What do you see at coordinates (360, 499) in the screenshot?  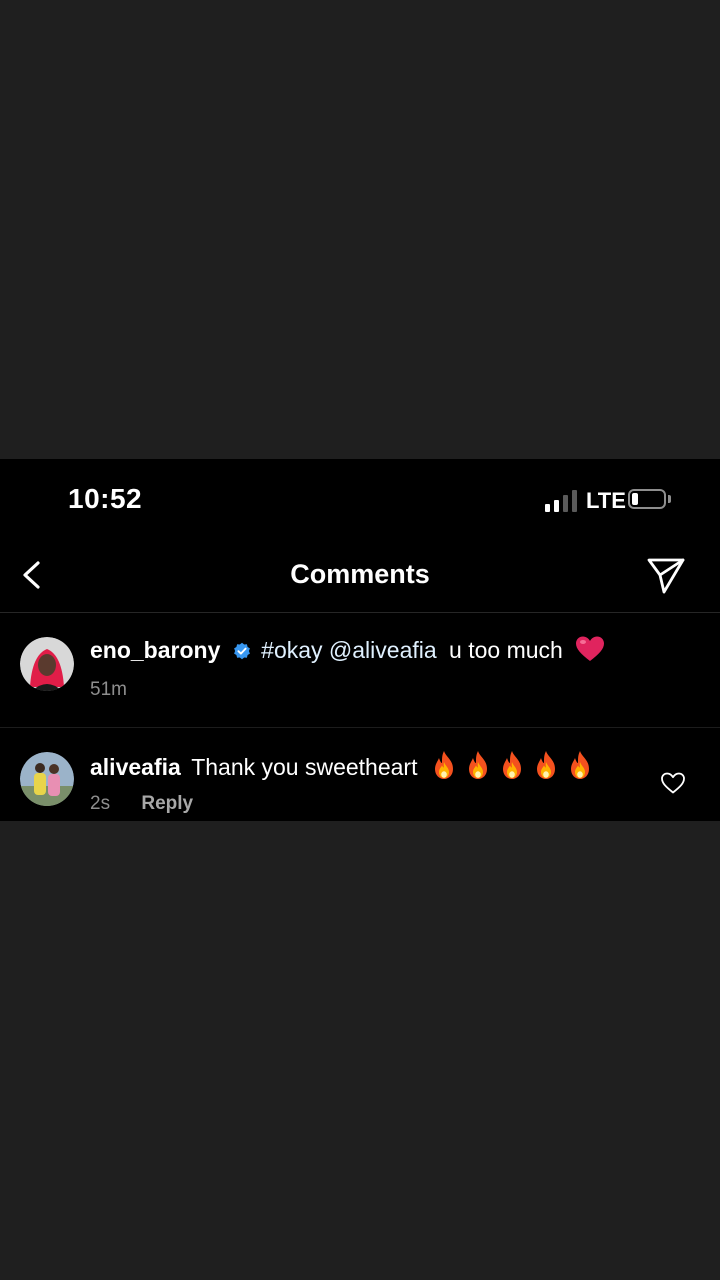 I see `status-bar: 10:52 LTE` at bounding box center [360, 499].